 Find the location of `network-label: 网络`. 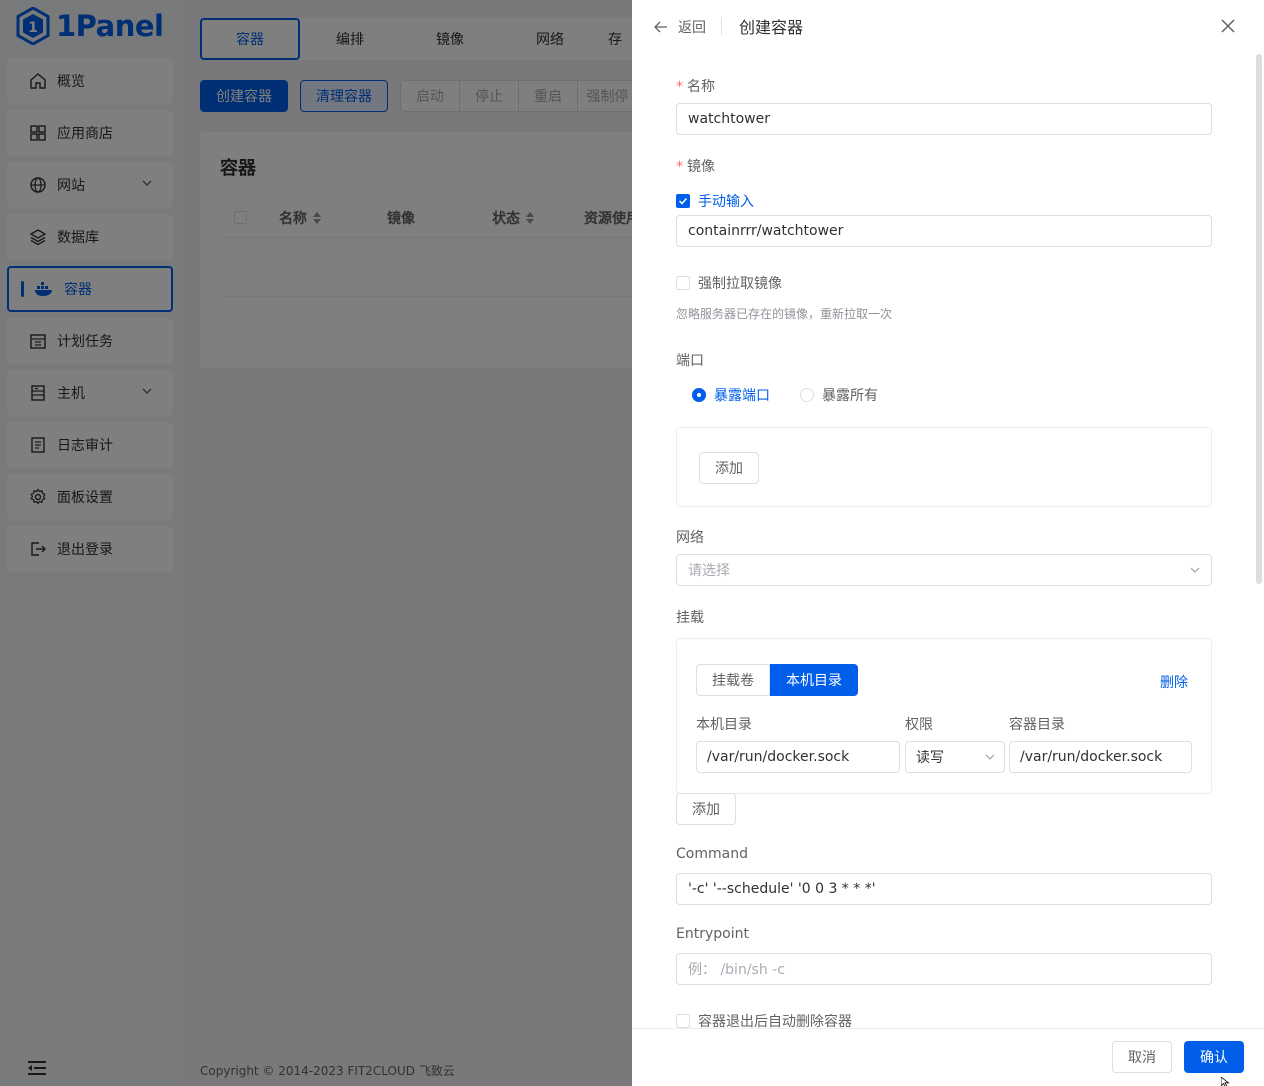

network-label: 网络 is located at coordinates (690, 538).